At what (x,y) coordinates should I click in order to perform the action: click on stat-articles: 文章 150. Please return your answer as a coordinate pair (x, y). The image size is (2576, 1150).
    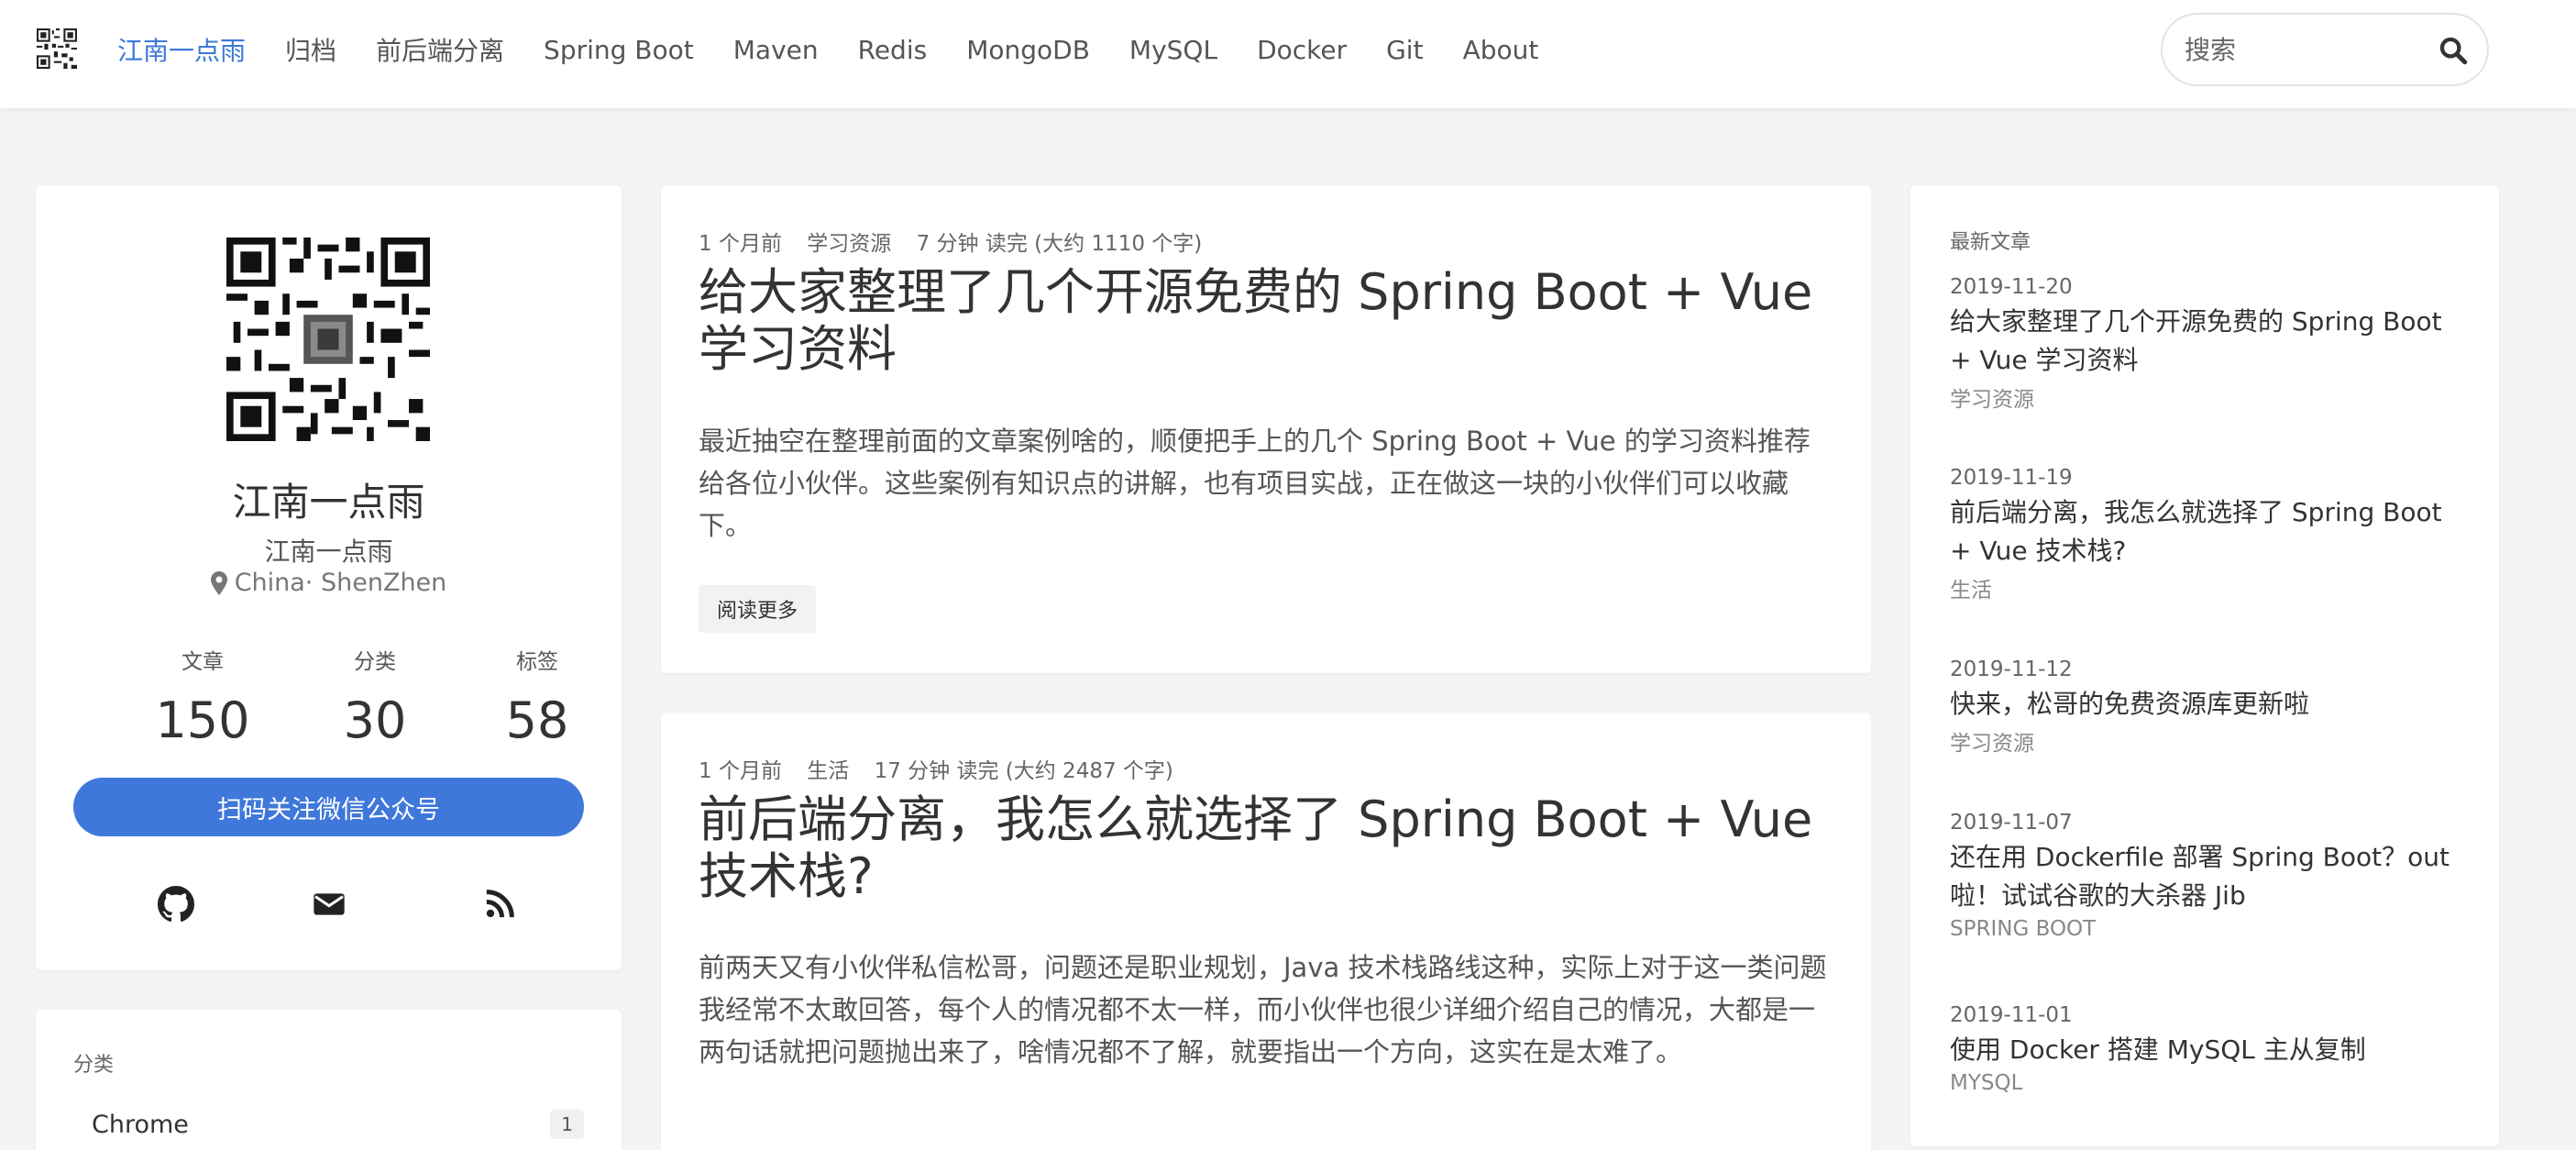
    Looking at the image, I should click on (202, 696).